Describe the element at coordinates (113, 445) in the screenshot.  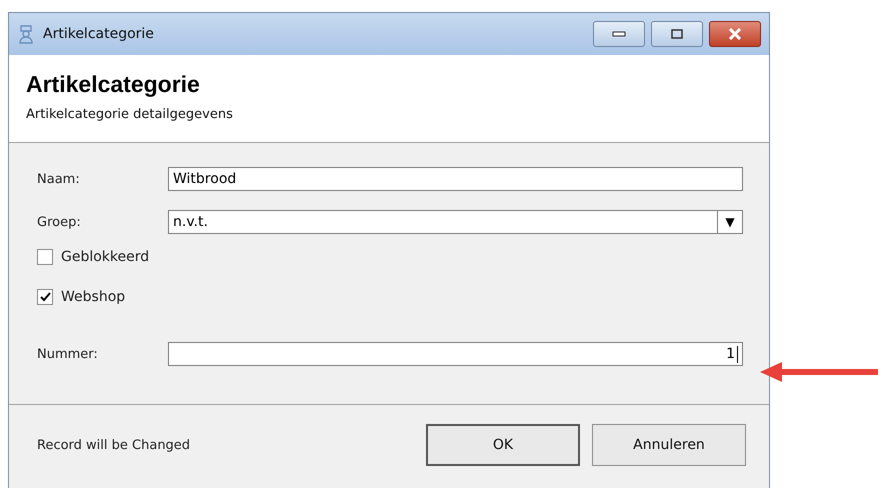
I see `status-text: Record will be Changed` at that location.